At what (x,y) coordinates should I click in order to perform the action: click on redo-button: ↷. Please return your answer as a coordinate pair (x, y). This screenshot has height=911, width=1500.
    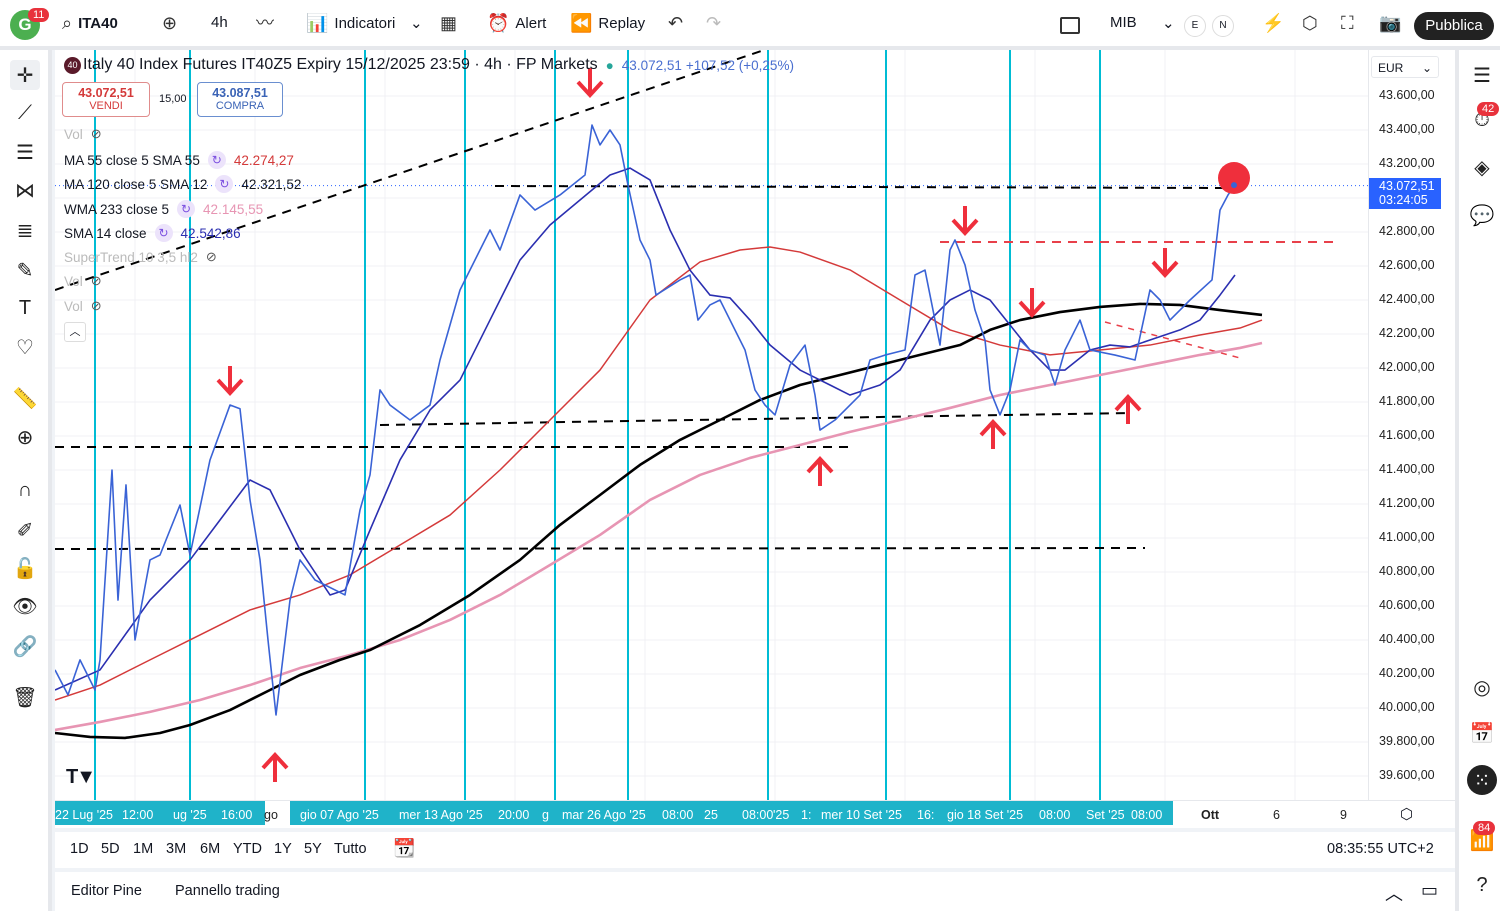
    Looking at the image, I should click on (713, 23).